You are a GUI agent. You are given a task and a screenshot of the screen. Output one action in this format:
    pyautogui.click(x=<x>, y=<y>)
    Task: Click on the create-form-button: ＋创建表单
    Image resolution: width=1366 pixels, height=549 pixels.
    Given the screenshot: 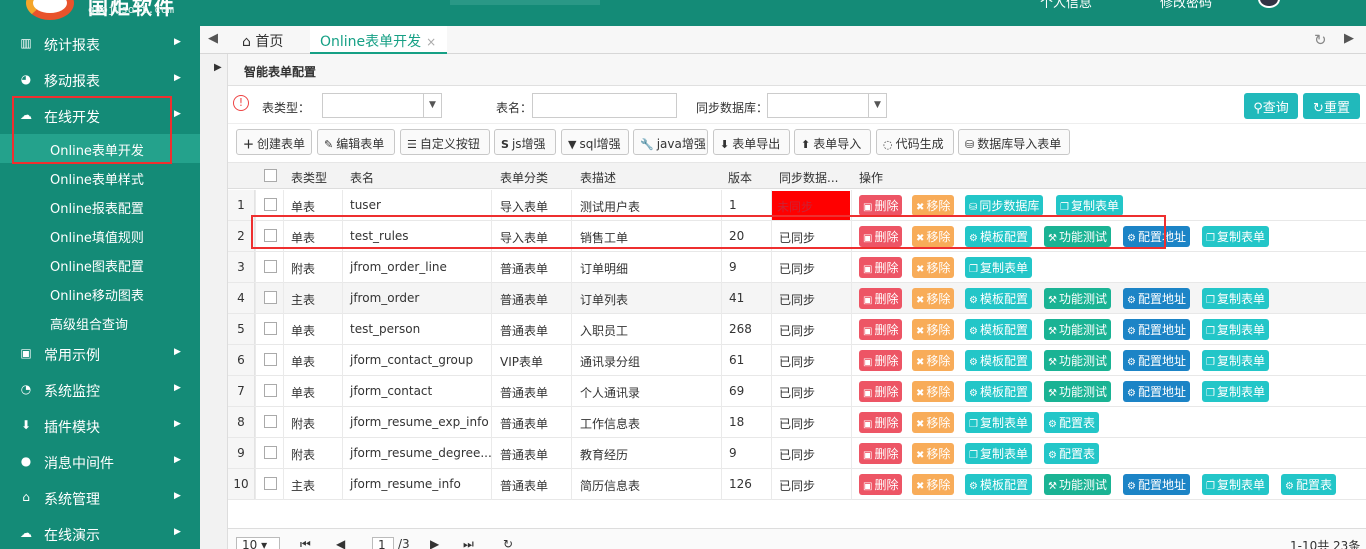 What is the action you would take?
    pyautogui.click(x=274, y=142)
    